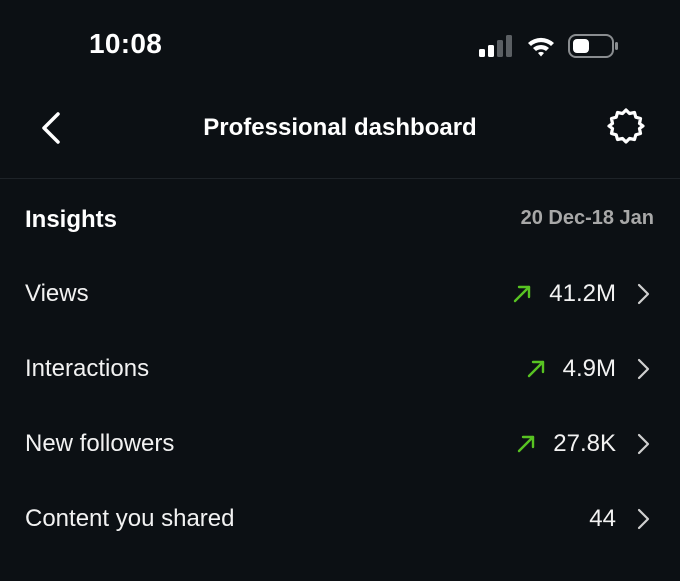  I want to click on metric-right: 44, so click(619, 519).